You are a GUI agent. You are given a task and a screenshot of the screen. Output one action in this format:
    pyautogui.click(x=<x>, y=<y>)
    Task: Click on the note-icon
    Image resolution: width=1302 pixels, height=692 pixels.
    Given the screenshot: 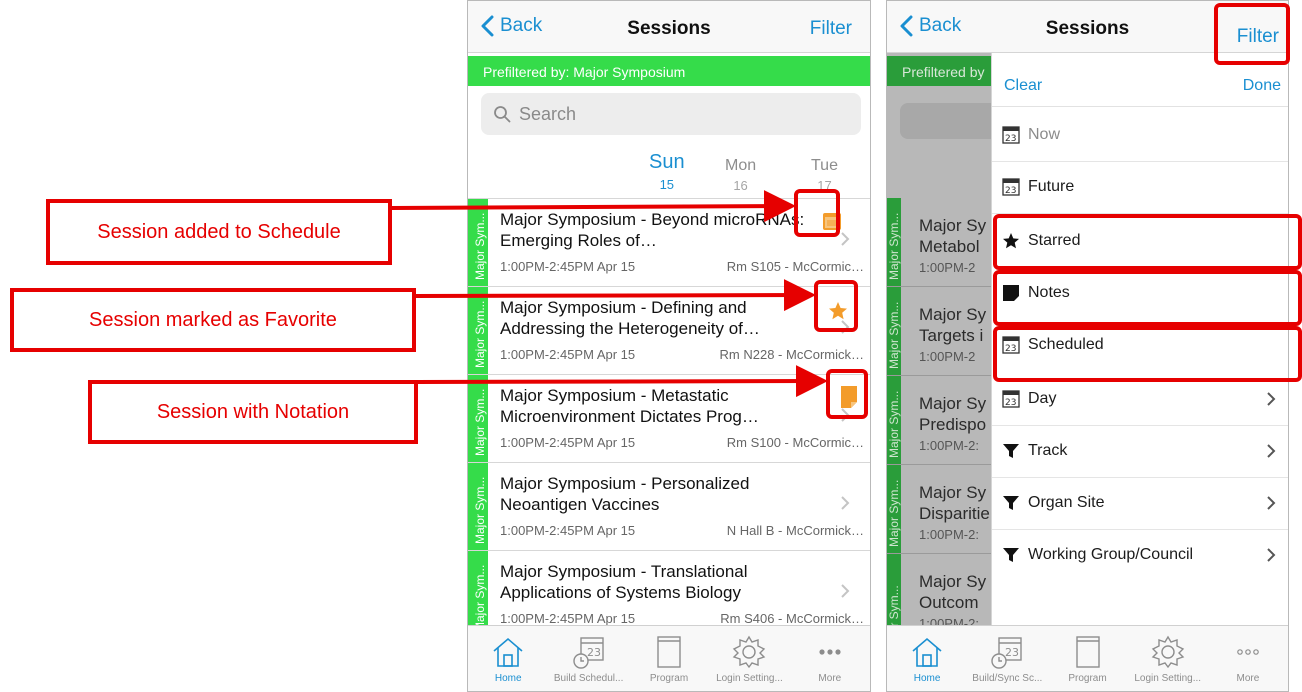 What is the action you would take?
    pyautogui.click(x=1011, y=293)
    